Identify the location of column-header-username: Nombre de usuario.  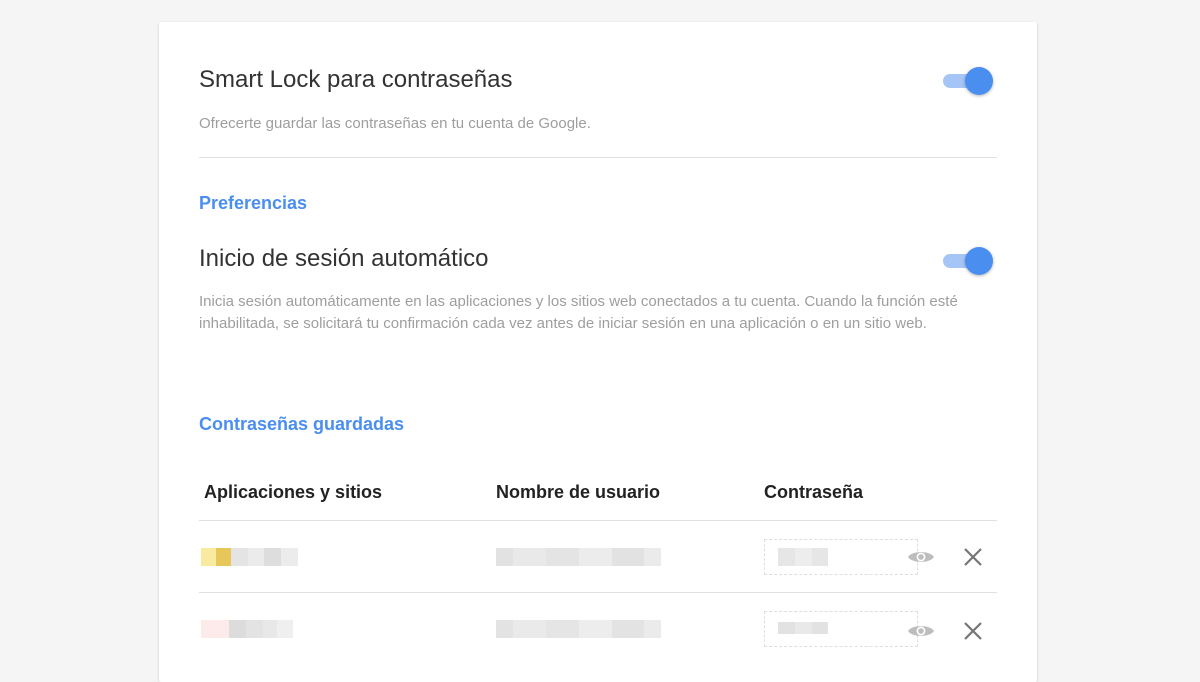
(578, 492).